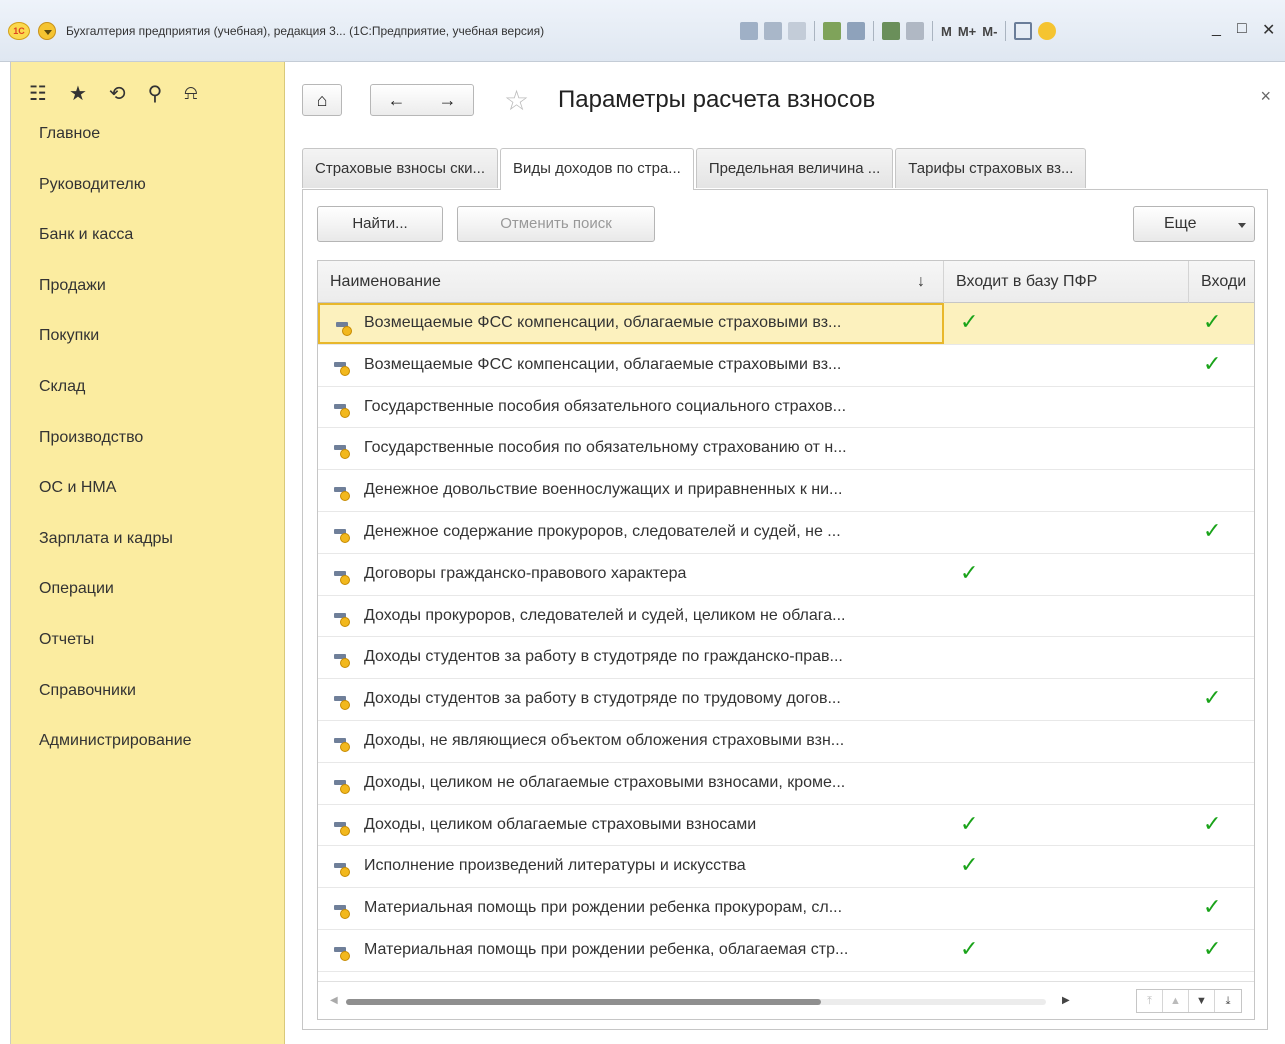  I want to click on column-header-pfr: Входит в базу ПФР, so click(1066, 282).